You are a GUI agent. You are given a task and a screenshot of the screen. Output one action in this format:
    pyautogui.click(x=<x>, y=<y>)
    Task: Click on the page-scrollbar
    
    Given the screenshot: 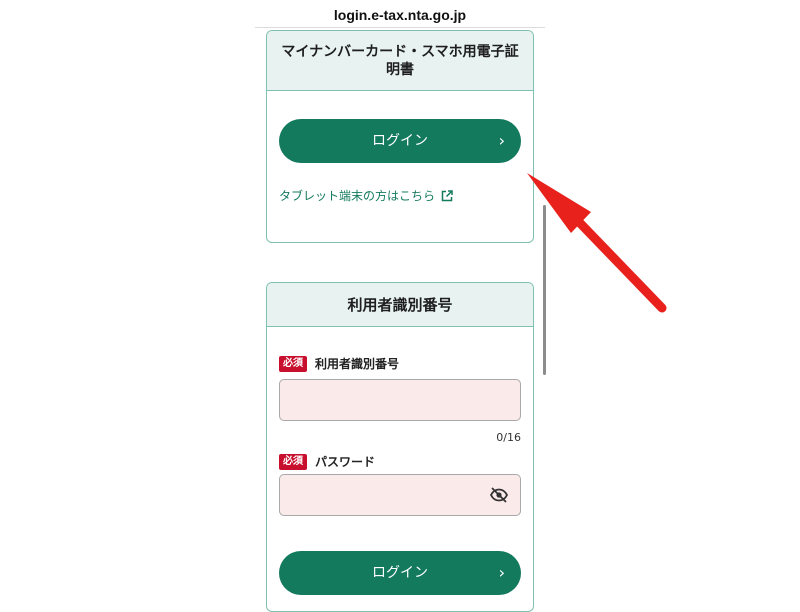 What is the action you would take?
    pyautogui.click(x=544, y=290)
    